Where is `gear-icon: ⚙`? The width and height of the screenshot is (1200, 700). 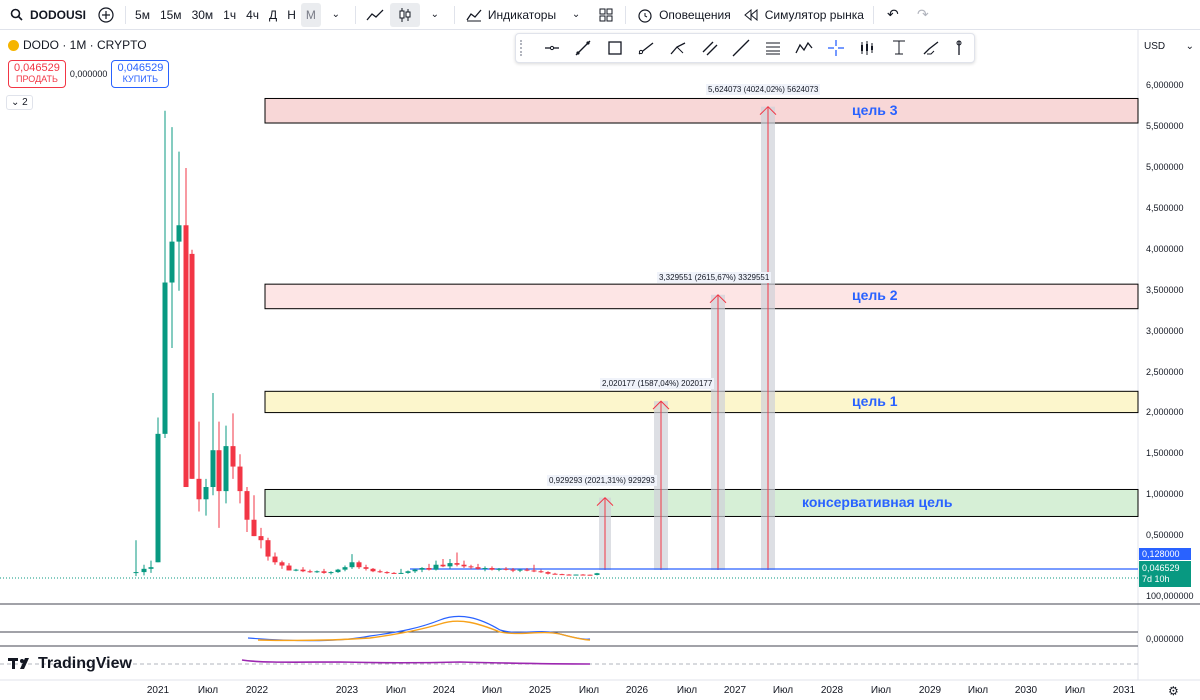 gear-icon: ⚙ is located at coordinates (1173, 691).